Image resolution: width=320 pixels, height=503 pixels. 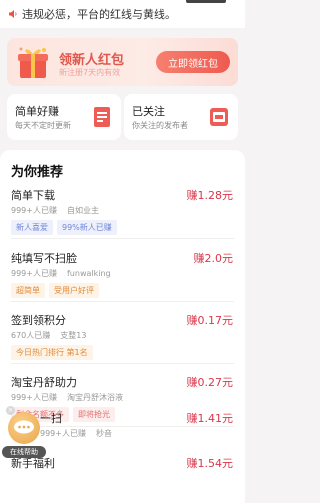 What do you see at coordinates (37, 172) in the screenshot?
I see `section-title: 为你推荐` at bounding box center [37, 172].